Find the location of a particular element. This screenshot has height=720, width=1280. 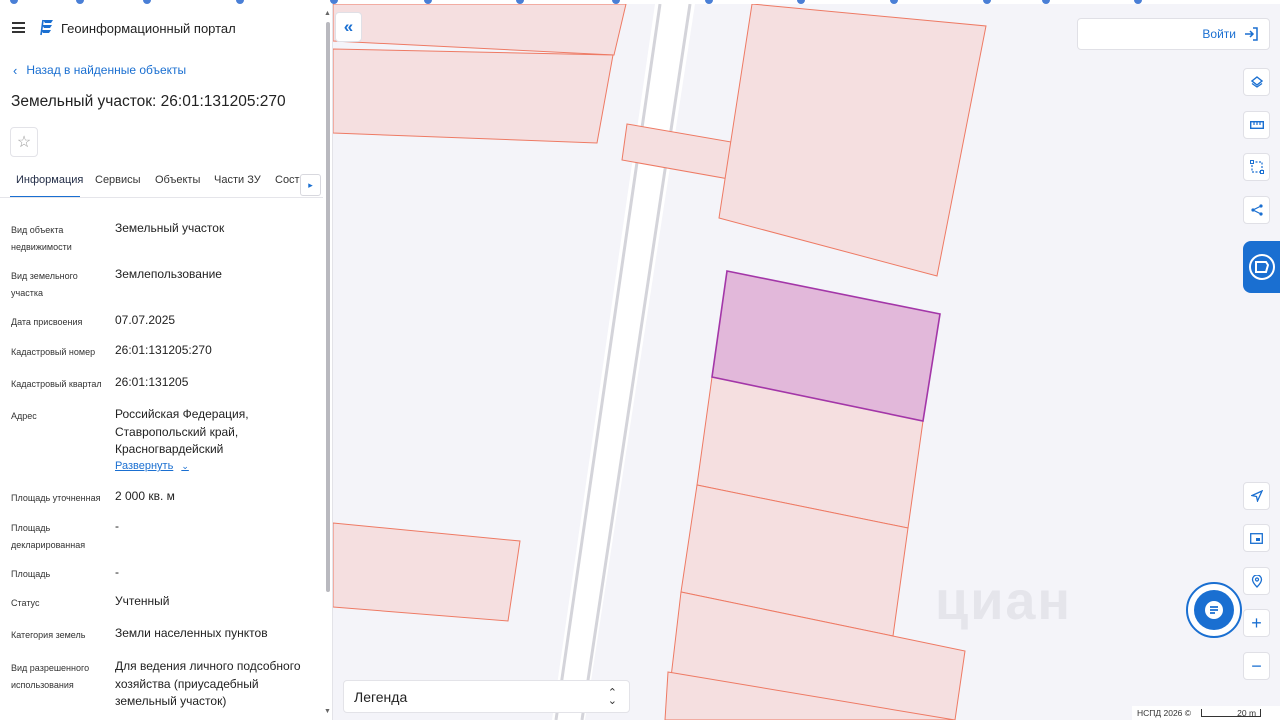

ruler-icon is located at coordinates (1256, 125).